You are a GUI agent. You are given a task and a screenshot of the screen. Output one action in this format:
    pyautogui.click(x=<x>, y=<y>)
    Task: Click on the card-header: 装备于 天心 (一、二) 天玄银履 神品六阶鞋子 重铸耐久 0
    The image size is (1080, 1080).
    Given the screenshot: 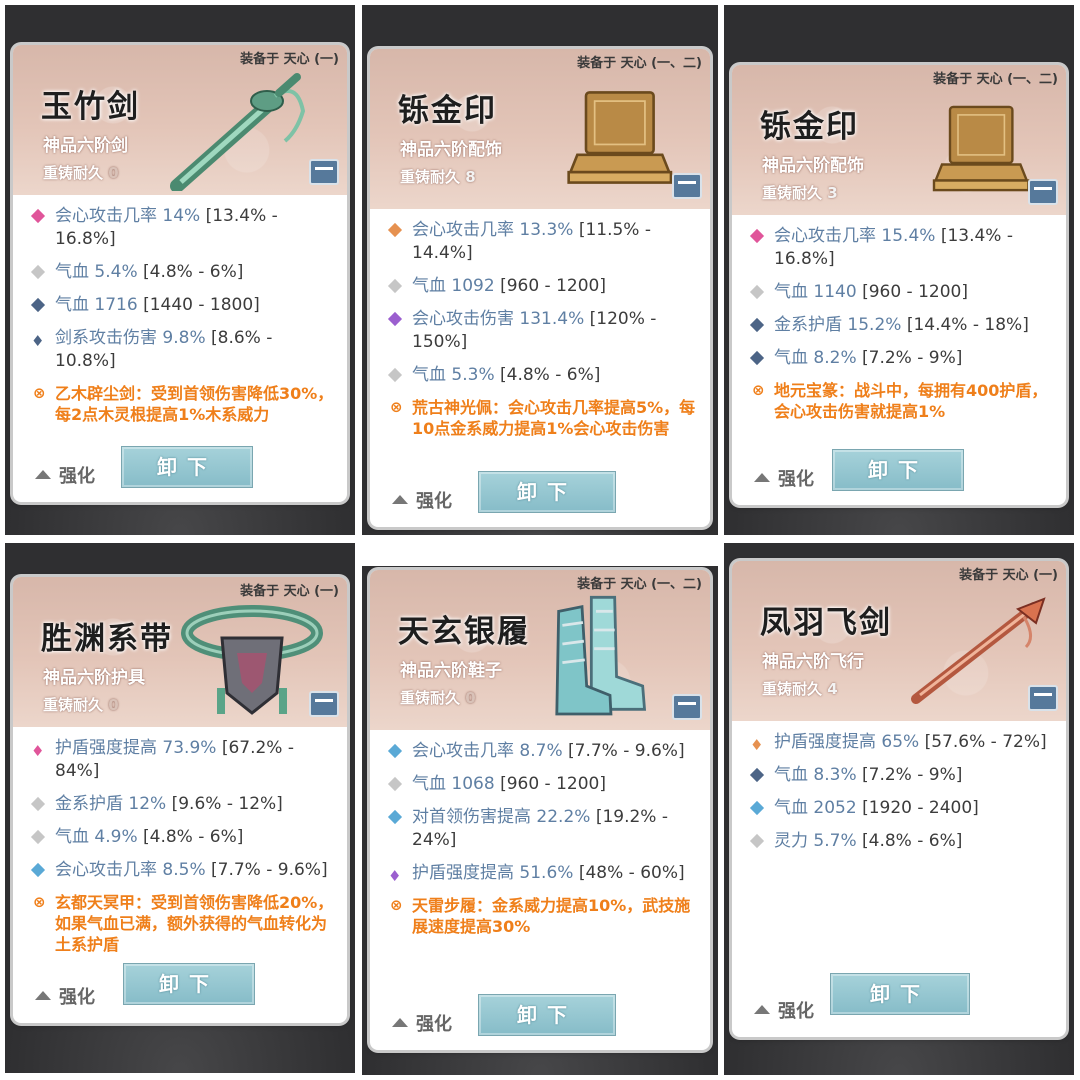 What is the action you would take?
    pyautogui.click(x=540, y=650)
    